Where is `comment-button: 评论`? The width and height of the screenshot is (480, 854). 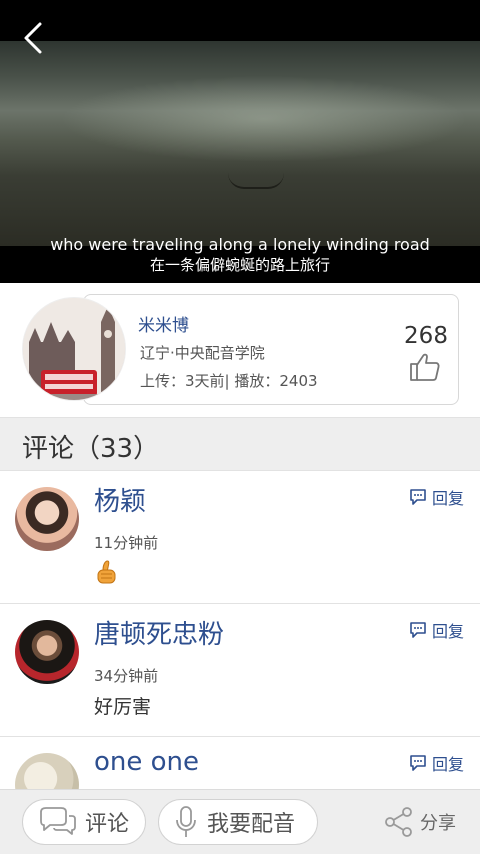 comment-button: 评论 is located at coordinates (84, 822).